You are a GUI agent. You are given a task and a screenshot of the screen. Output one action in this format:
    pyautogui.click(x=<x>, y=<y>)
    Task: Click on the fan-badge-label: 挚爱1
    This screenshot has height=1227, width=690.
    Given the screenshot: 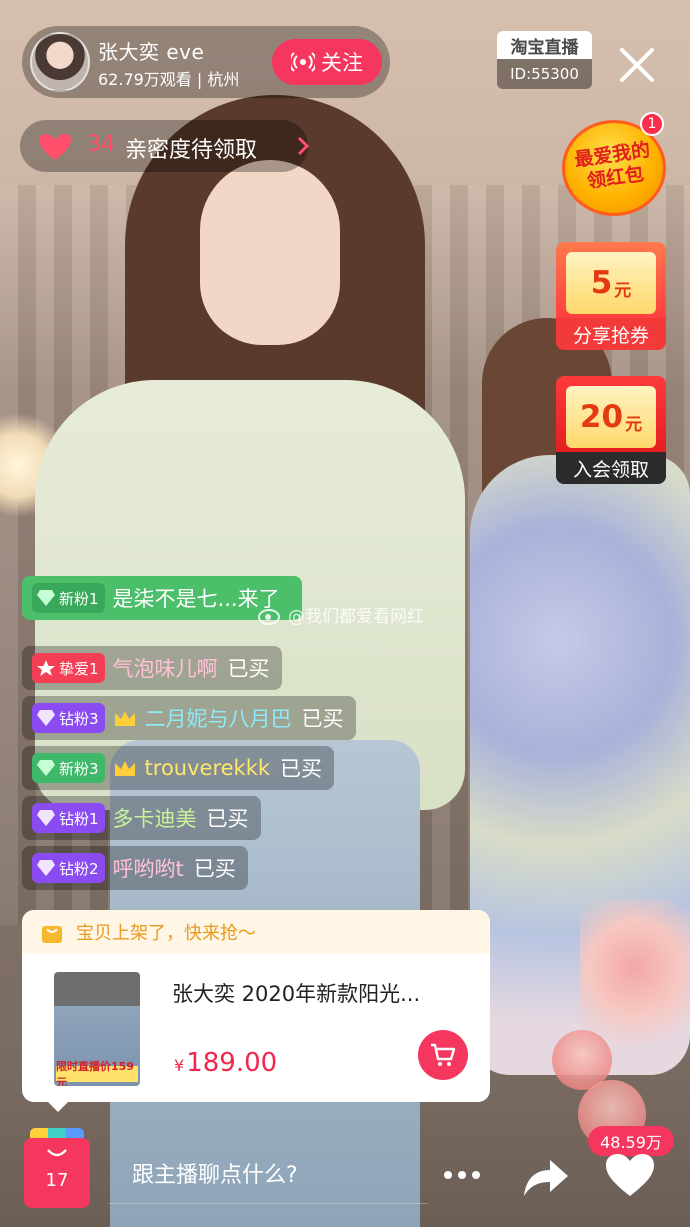 What is the action you would take?
    pyautogui.click(x=79, y=668)
    